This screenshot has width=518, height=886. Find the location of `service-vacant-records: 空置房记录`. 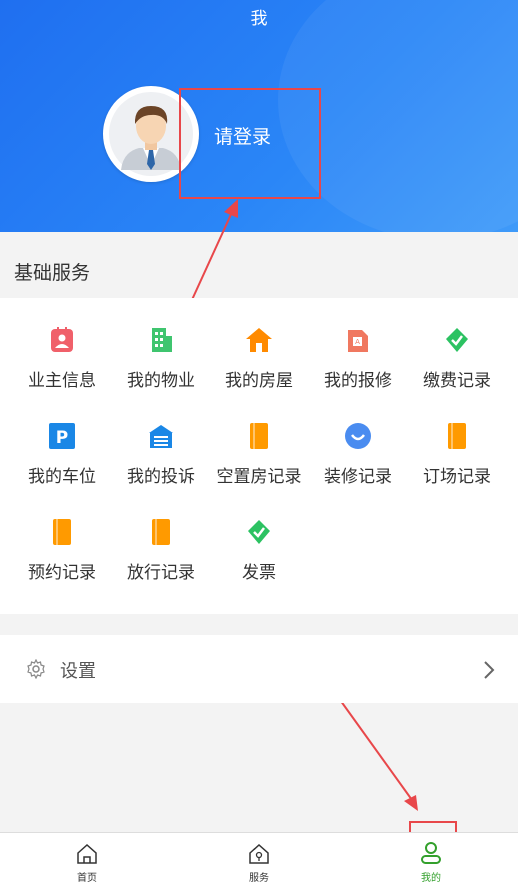

service-vacant-records: 空置房记录 is located at coordinates (259, 454).